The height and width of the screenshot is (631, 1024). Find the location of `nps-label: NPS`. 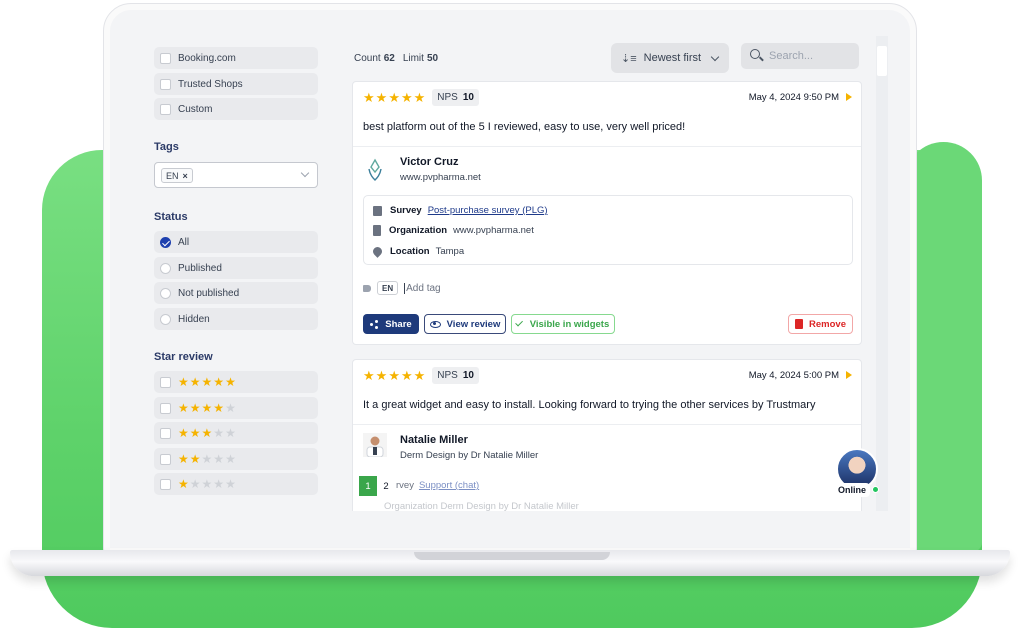

nps-label: NPS is located at coordinates (447, 97).